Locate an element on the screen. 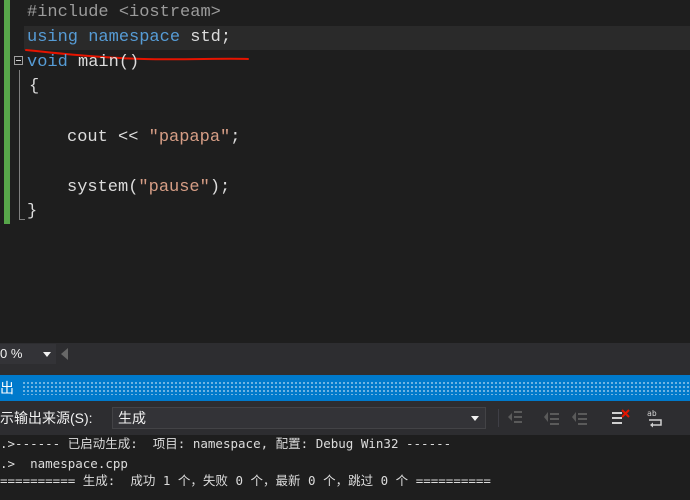  outline-guide is located at coordinates (19, 145).